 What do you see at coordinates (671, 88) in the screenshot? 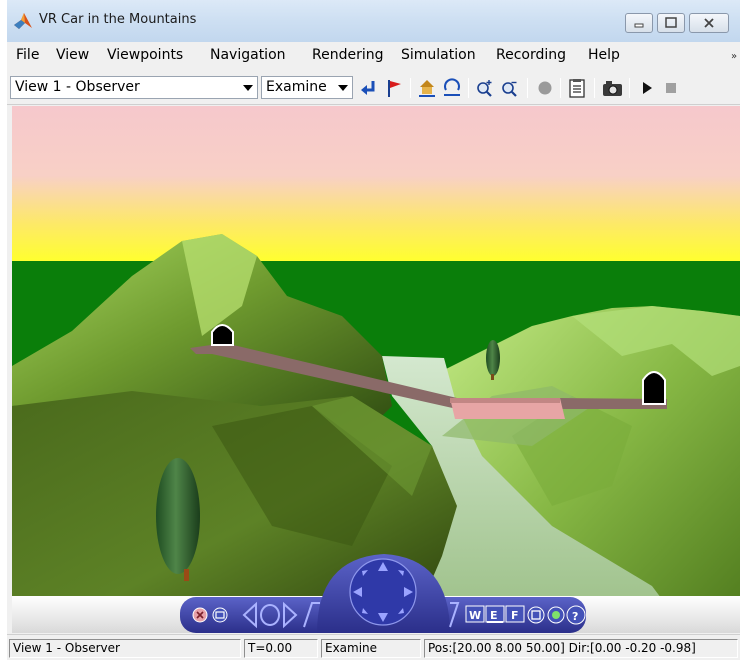
I see `stop-icon` at bounding box center [671, 88].